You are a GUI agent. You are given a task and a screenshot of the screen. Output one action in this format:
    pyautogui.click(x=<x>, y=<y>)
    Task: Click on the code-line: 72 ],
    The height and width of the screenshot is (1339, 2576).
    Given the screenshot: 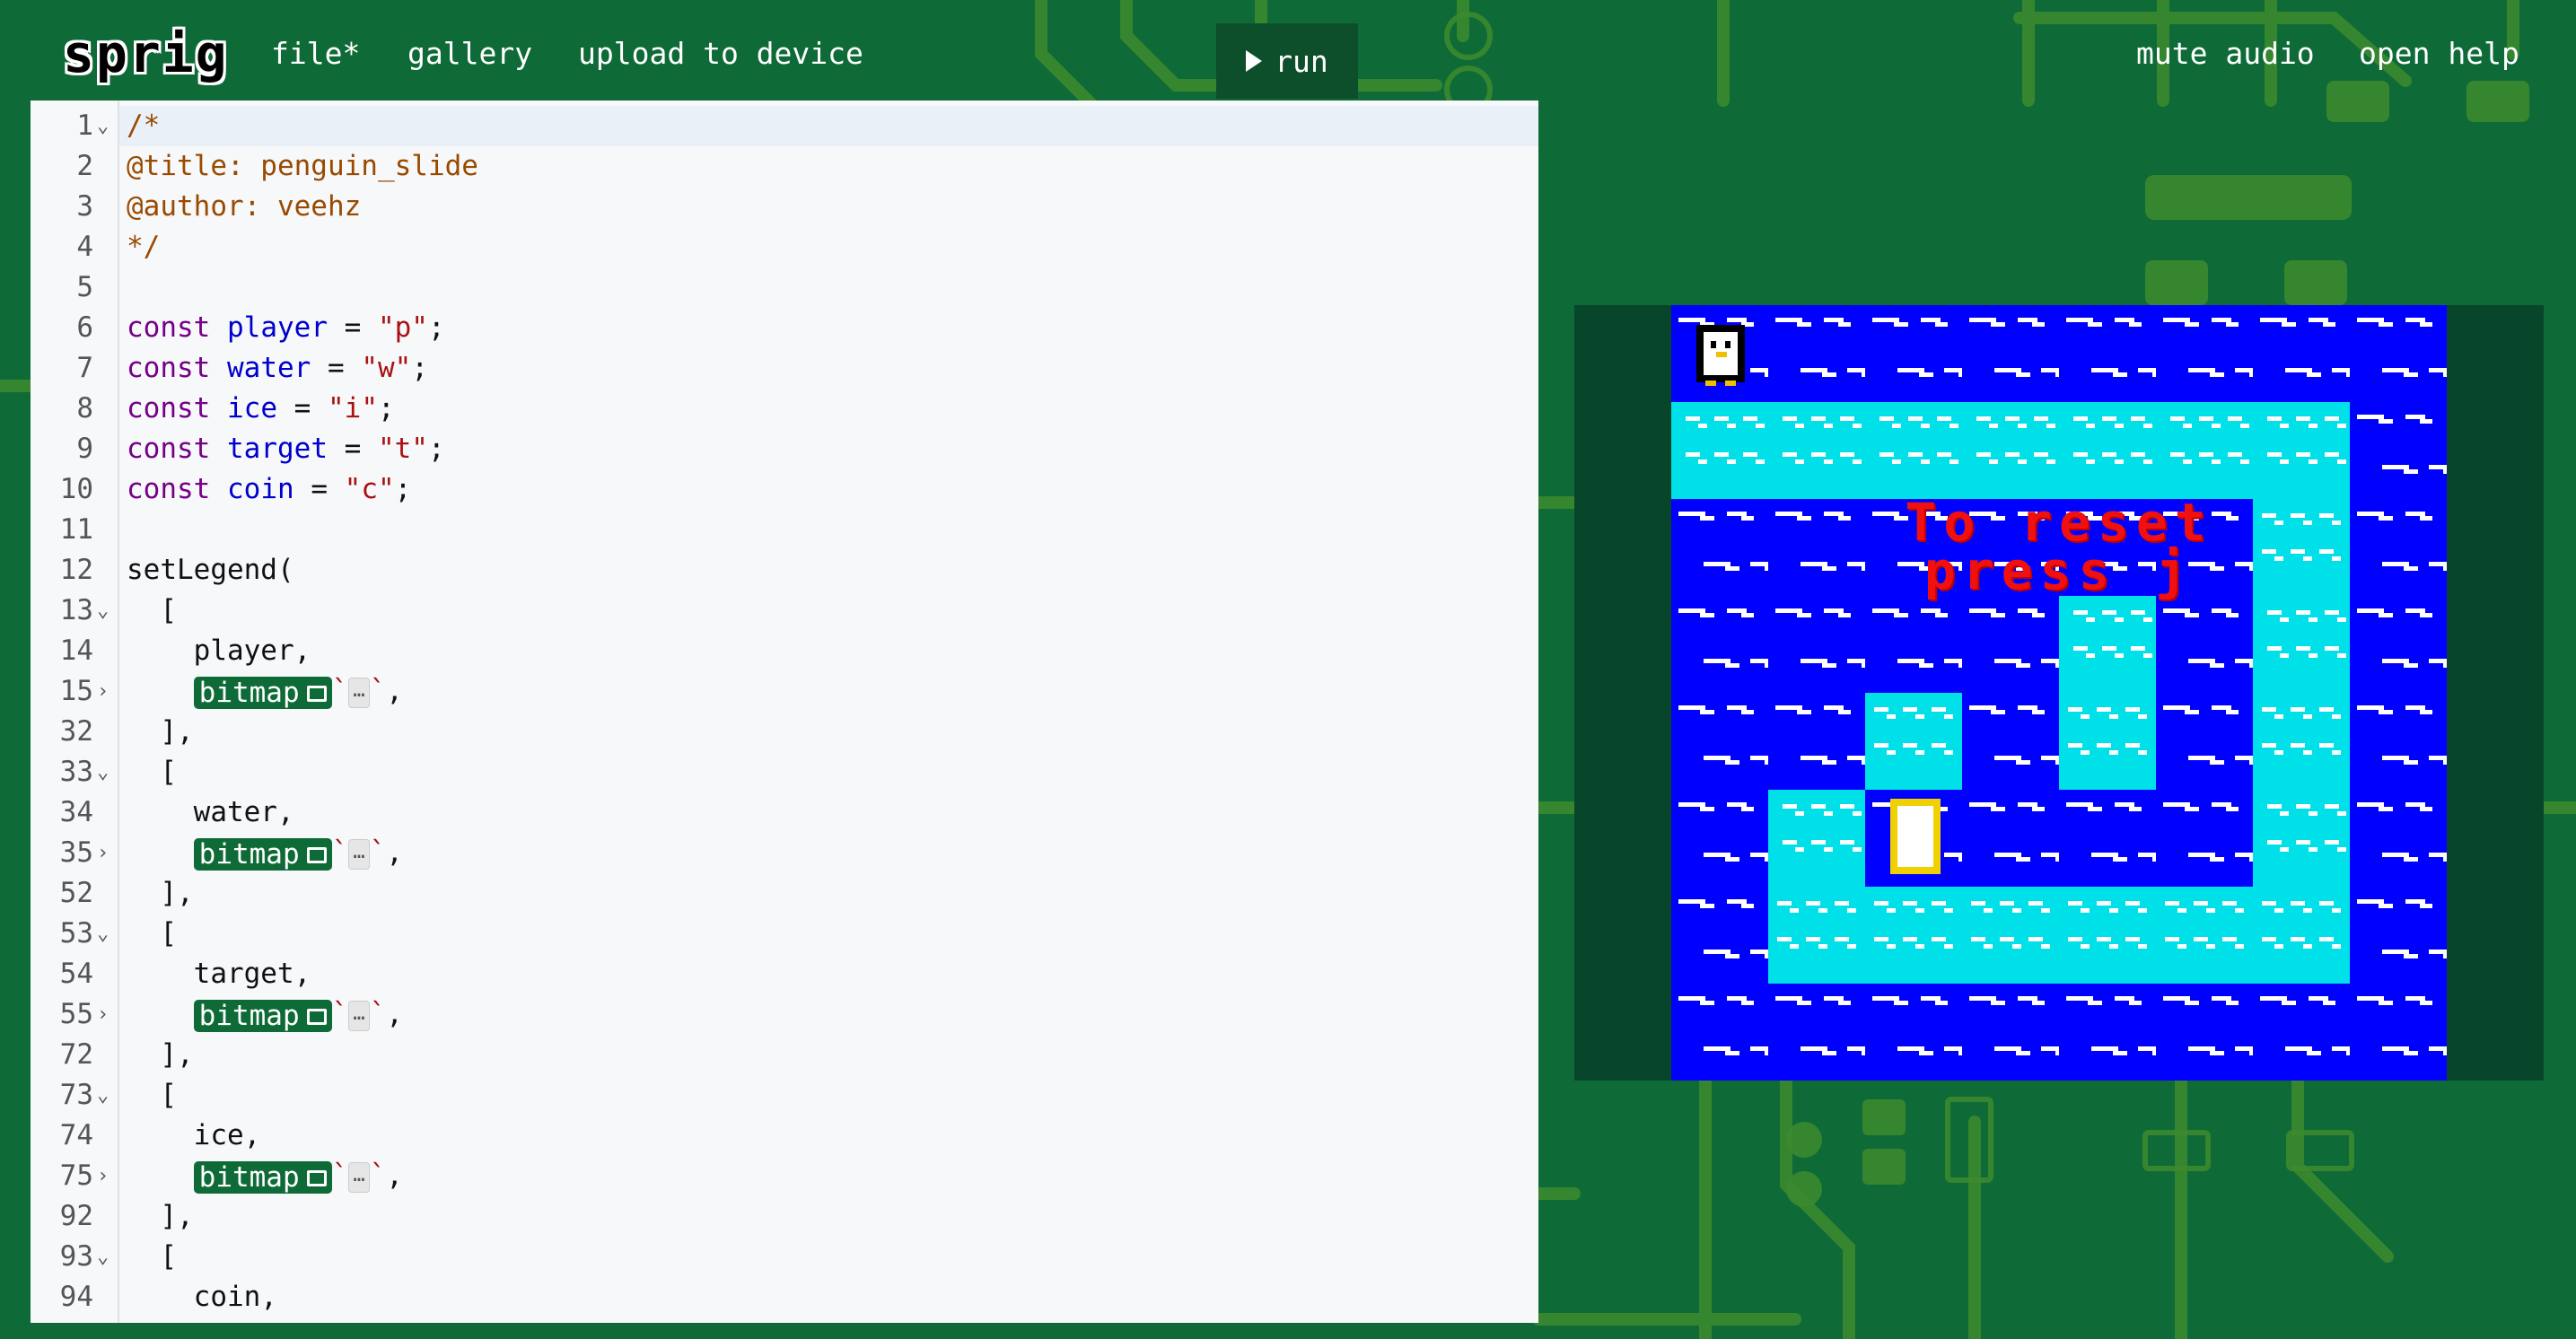 What is the action you would take?
    pyautogui.click(x=784, y=1055)
    